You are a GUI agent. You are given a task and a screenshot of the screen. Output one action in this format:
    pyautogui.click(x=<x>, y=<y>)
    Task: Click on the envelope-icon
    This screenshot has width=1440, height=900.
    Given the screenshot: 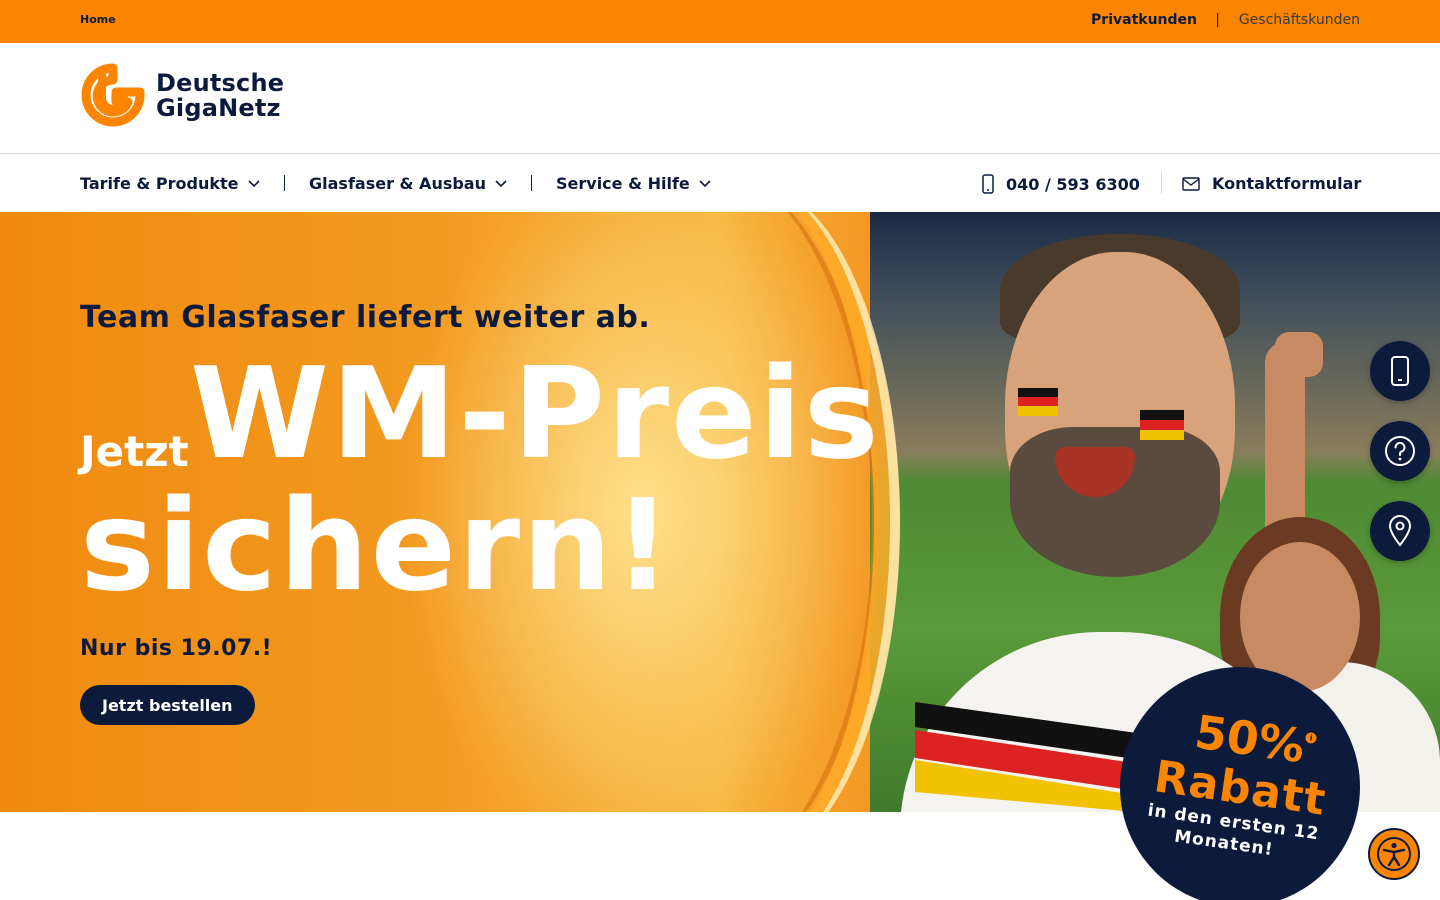 What is the action you would take?
    pyautogui.click(x=1191, y=183)
    